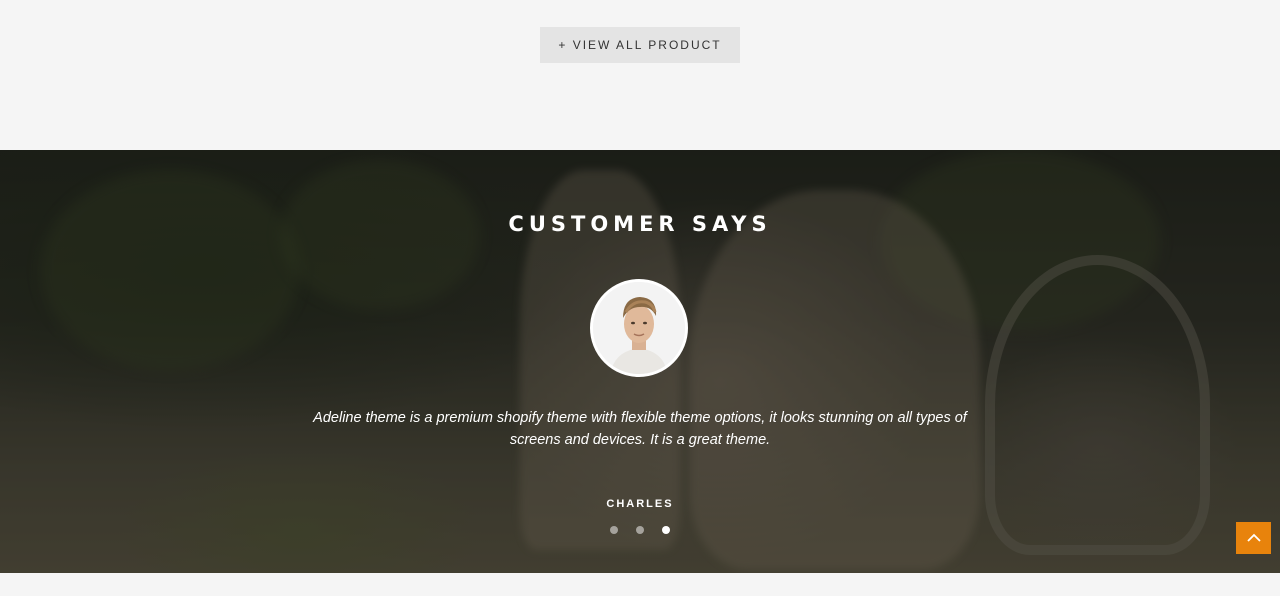  I want to click on section-title: CUSTOMER SAYS, so click(640, 224).